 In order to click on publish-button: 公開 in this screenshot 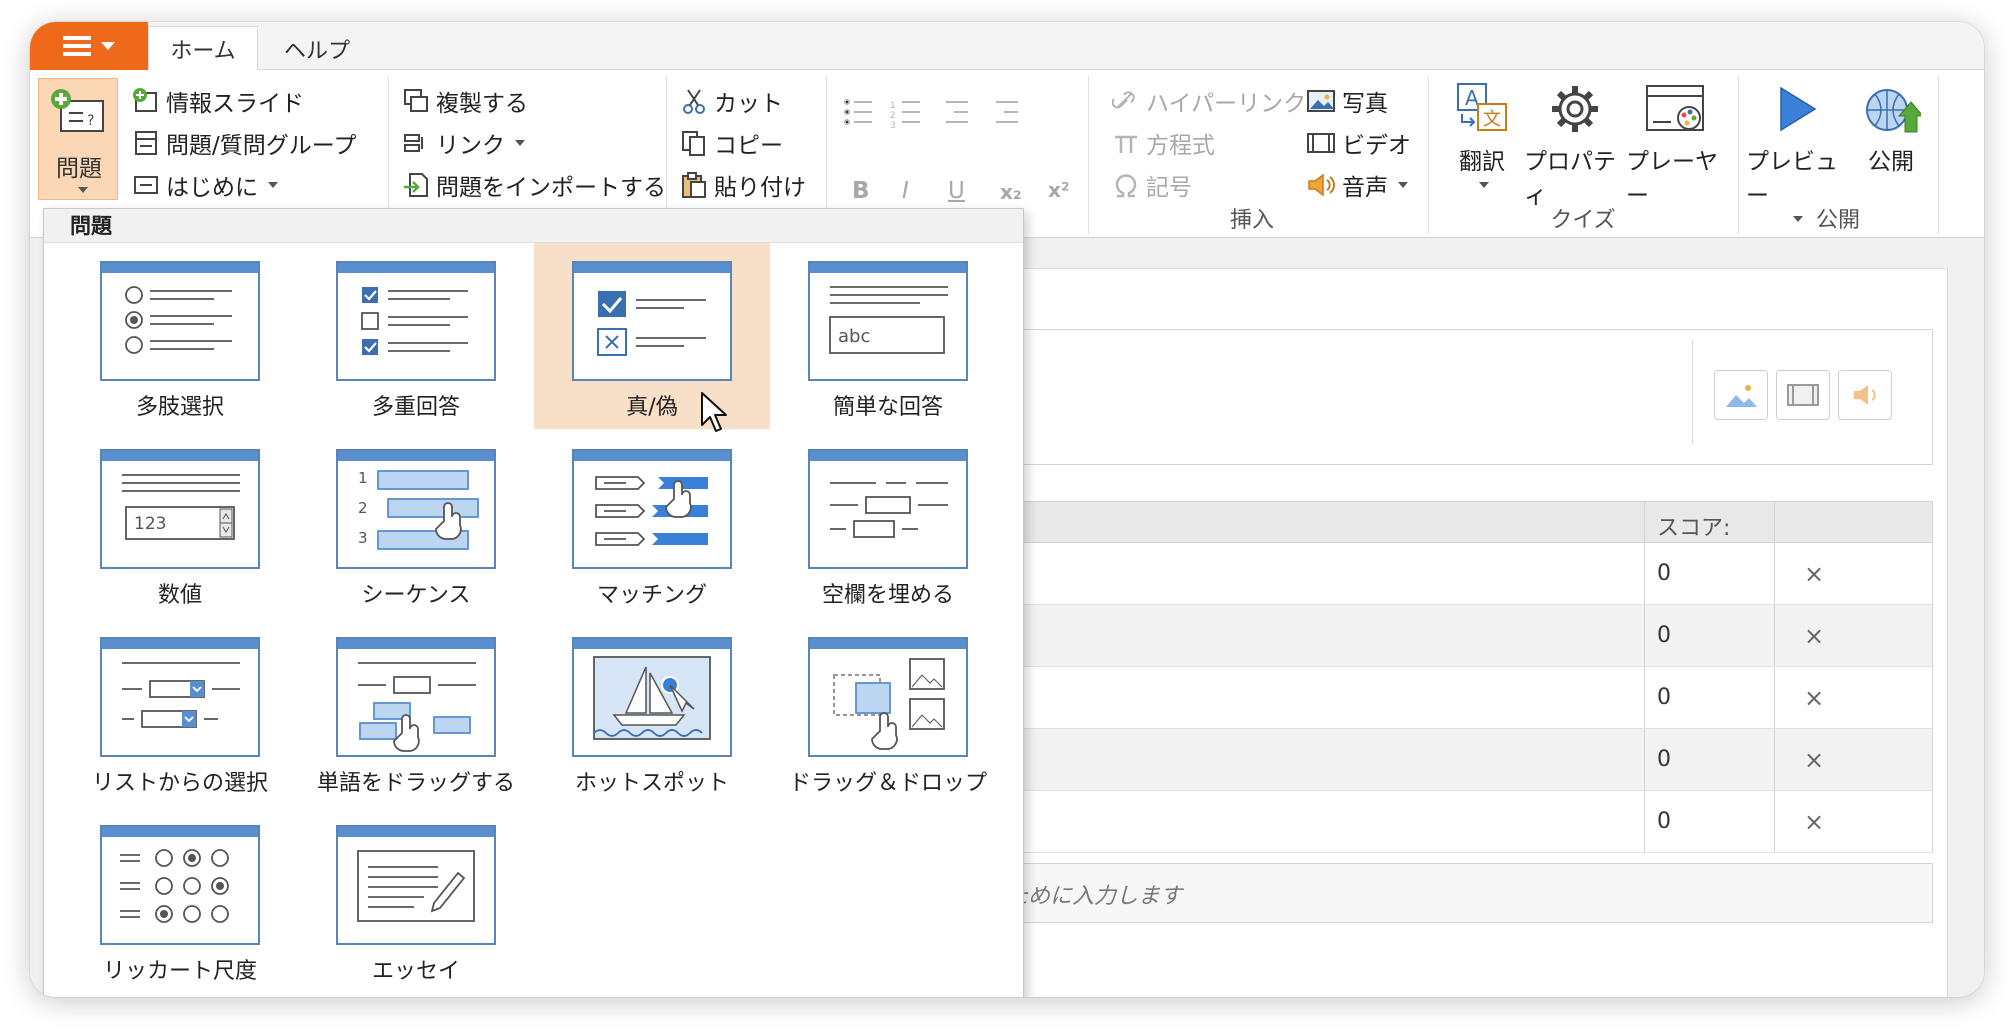, I will do `click(1891, 129)`.